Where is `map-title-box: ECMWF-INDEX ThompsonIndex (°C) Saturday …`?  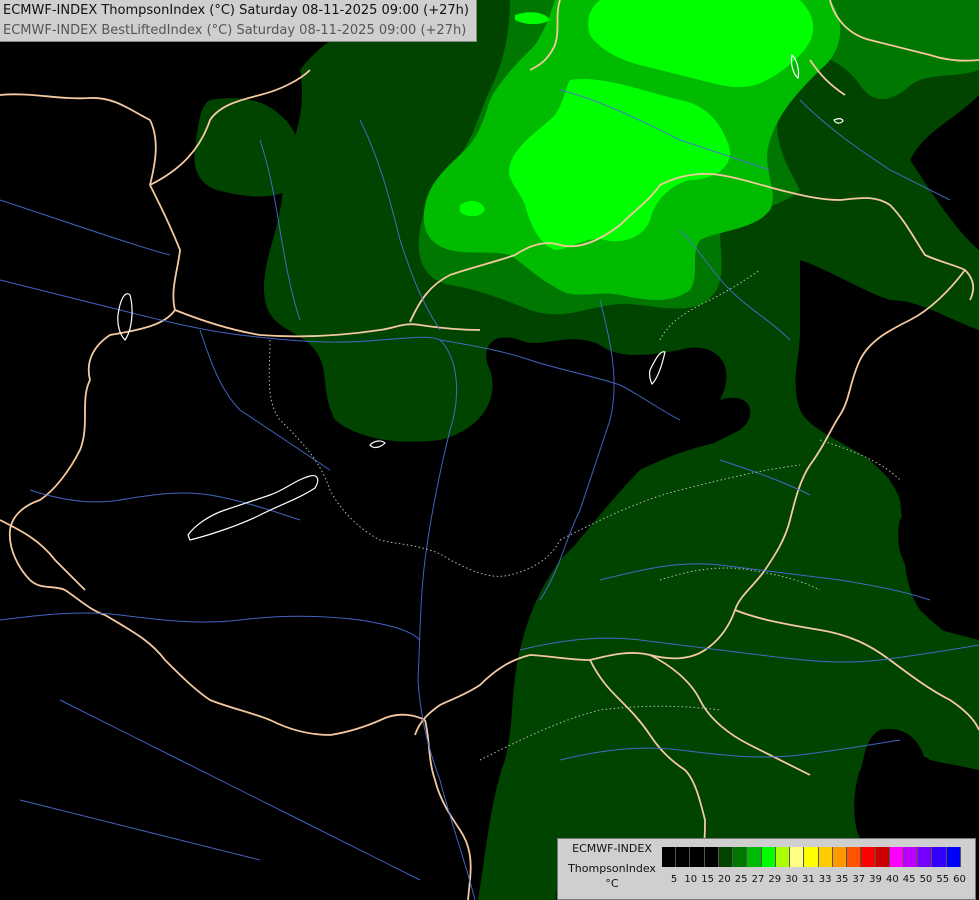
map-title-box: ECMWF-INDEX ThompsonIndex (°C) Saturday … is located at coordinates (238, 21).